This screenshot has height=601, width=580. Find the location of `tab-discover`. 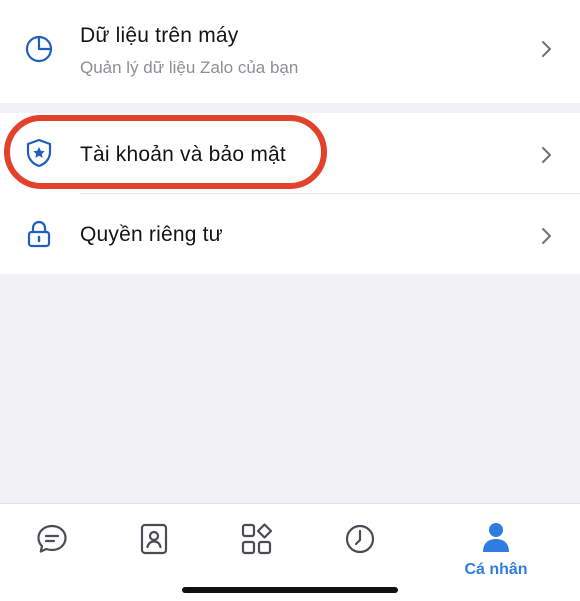

tab-discover is located at coordinates (257, 550).